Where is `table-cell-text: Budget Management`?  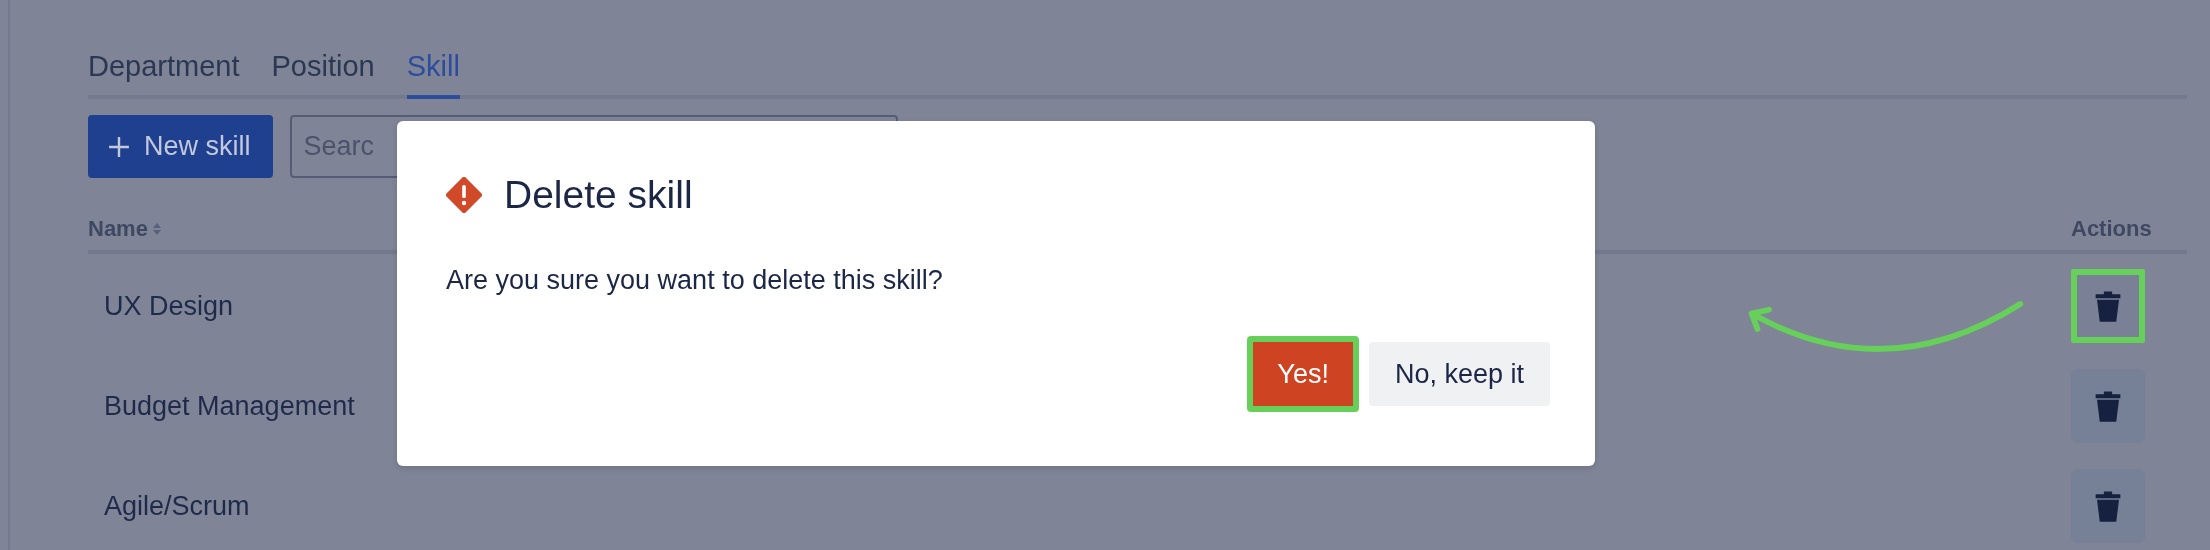
table-cell-text: Budget Management is located at coordinates (229, 406).